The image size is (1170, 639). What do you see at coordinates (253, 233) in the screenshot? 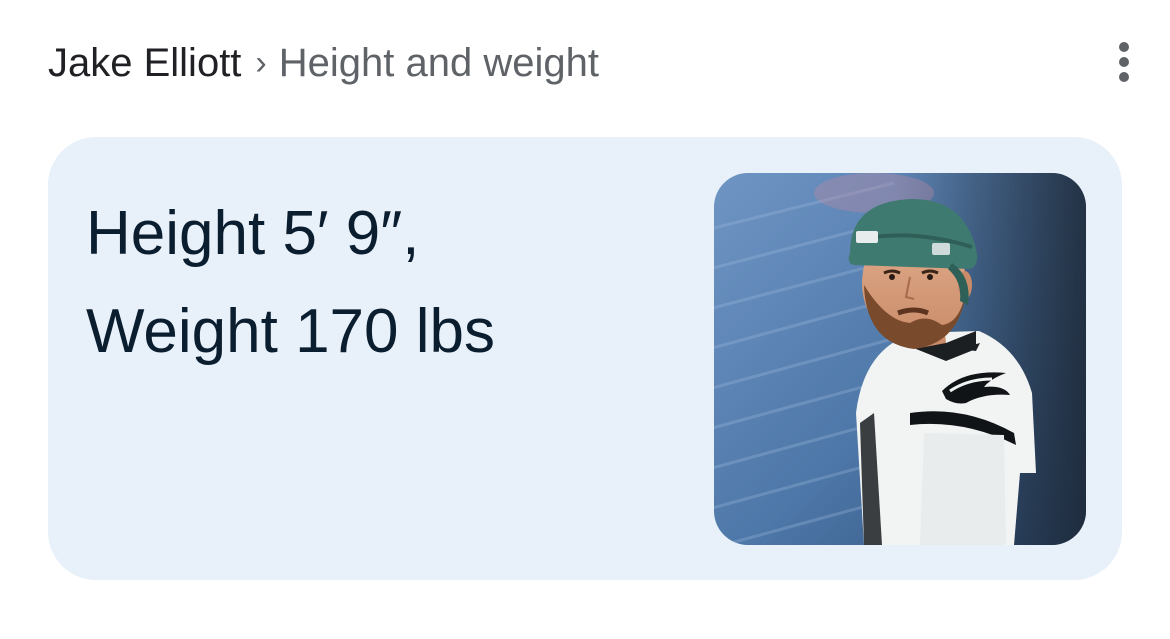
I see `height-value: Height 5′ 9″,` at bounding box center [253, 233].